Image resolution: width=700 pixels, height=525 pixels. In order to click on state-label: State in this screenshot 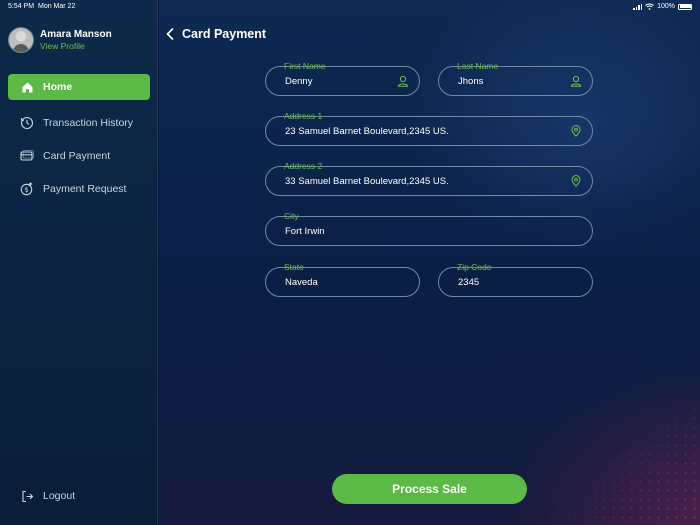, I will do `click(294, 267)`.